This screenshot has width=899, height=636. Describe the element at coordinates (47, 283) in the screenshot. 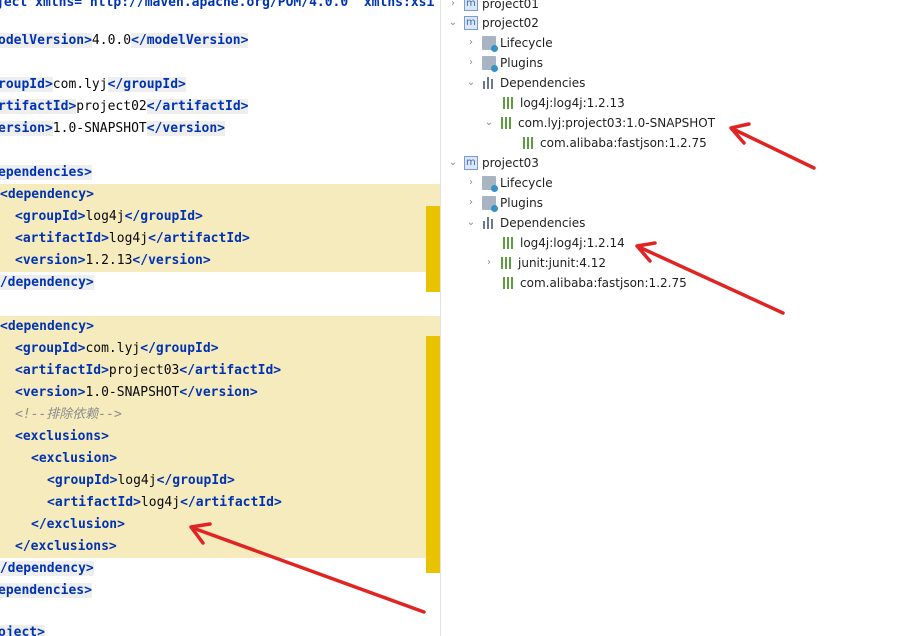

I see `code-line-dependency-close: </dependency>` at that location.